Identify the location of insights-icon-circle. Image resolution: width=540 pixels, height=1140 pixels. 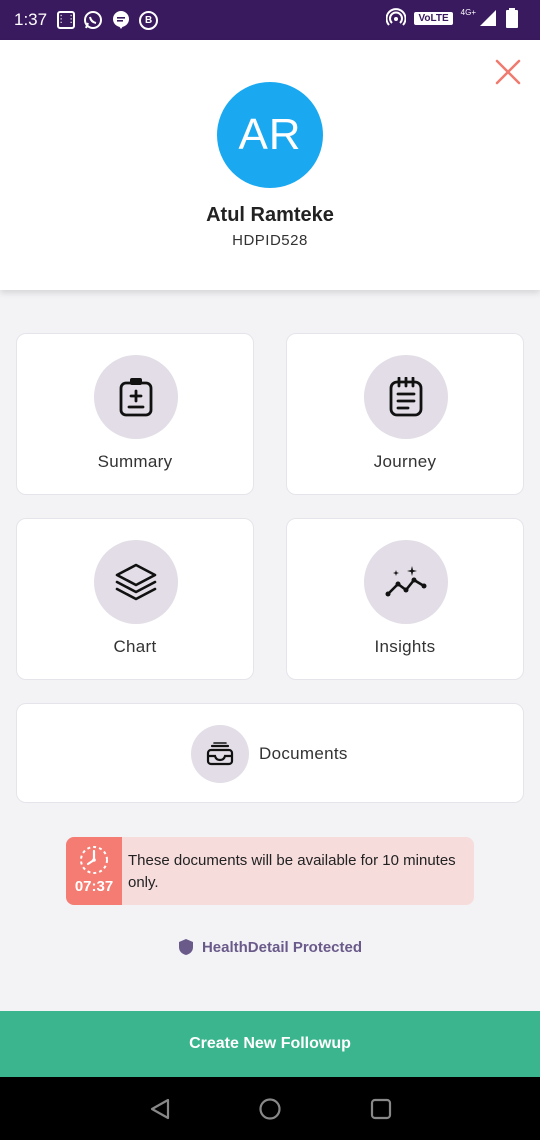
(406, 582).